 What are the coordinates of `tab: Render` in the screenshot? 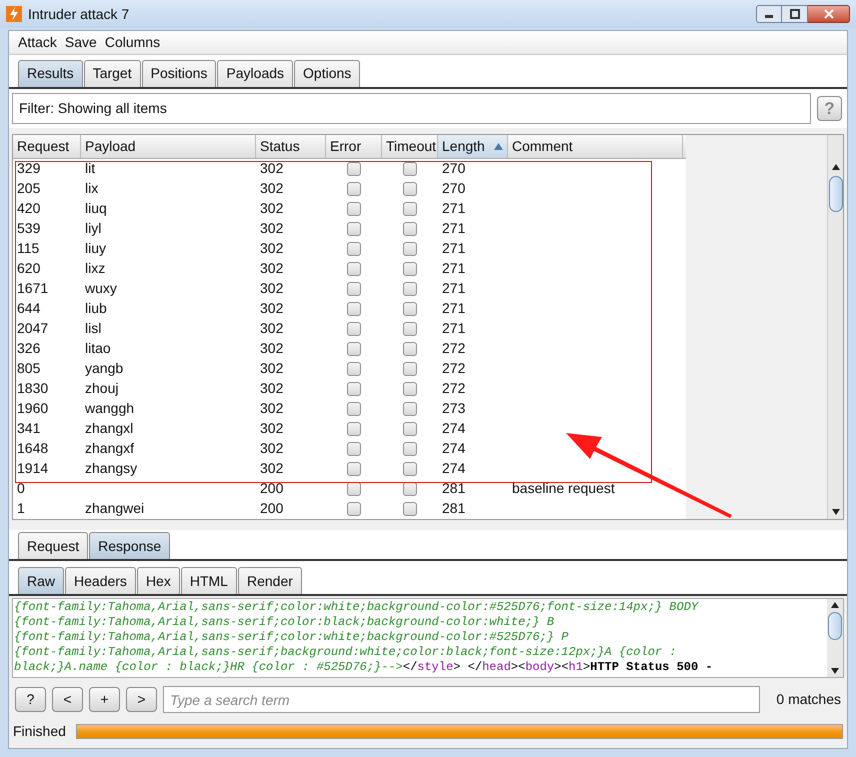 It's located at (270, 580).